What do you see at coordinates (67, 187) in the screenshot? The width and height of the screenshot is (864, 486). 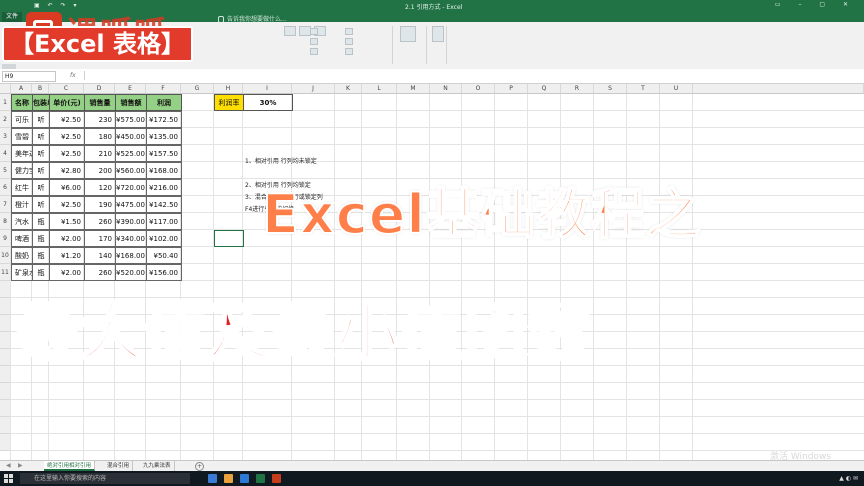 I see `table-cell: ¥6.00` at bounding box center [67, 187].